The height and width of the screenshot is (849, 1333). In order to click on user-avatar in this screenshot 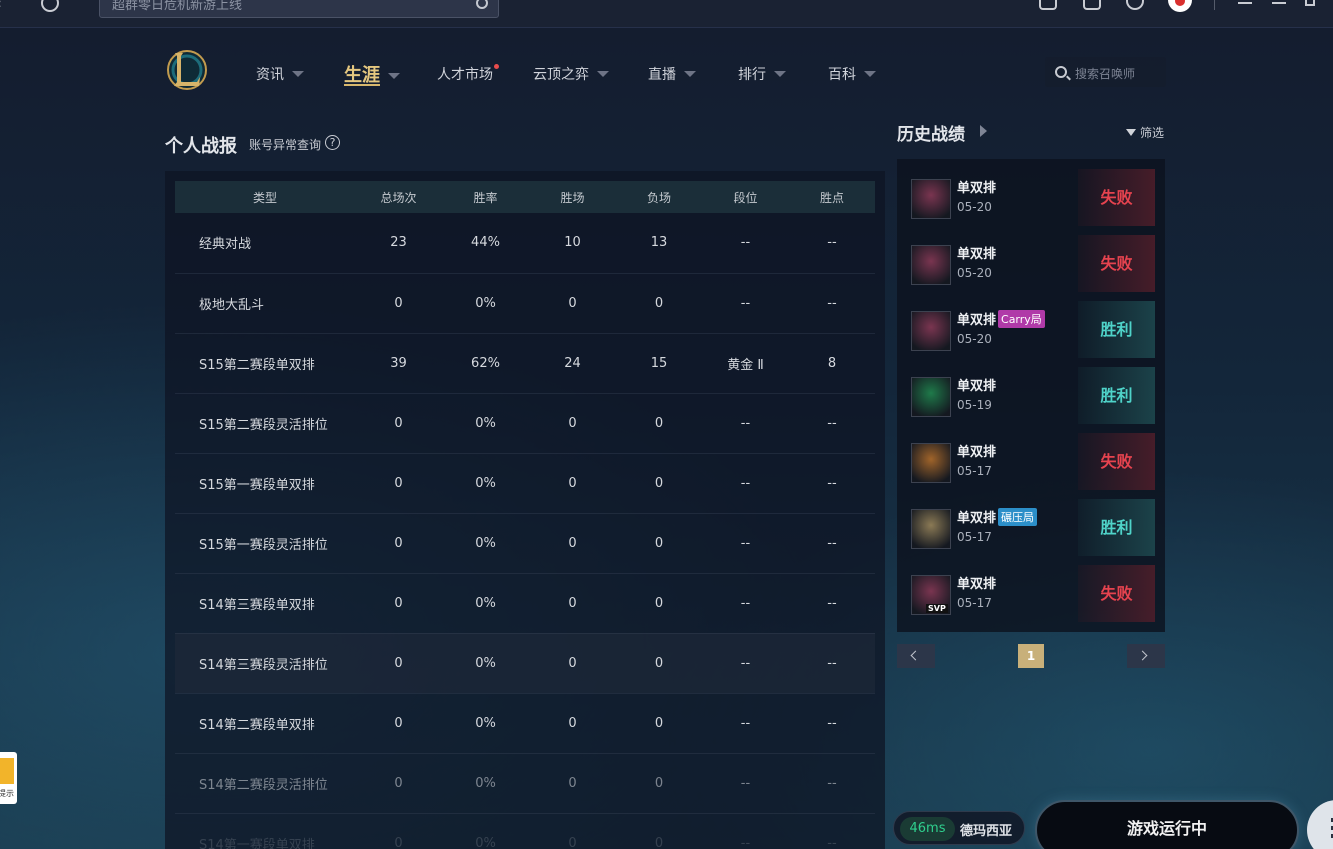, I will do `click(1180, 6)`.